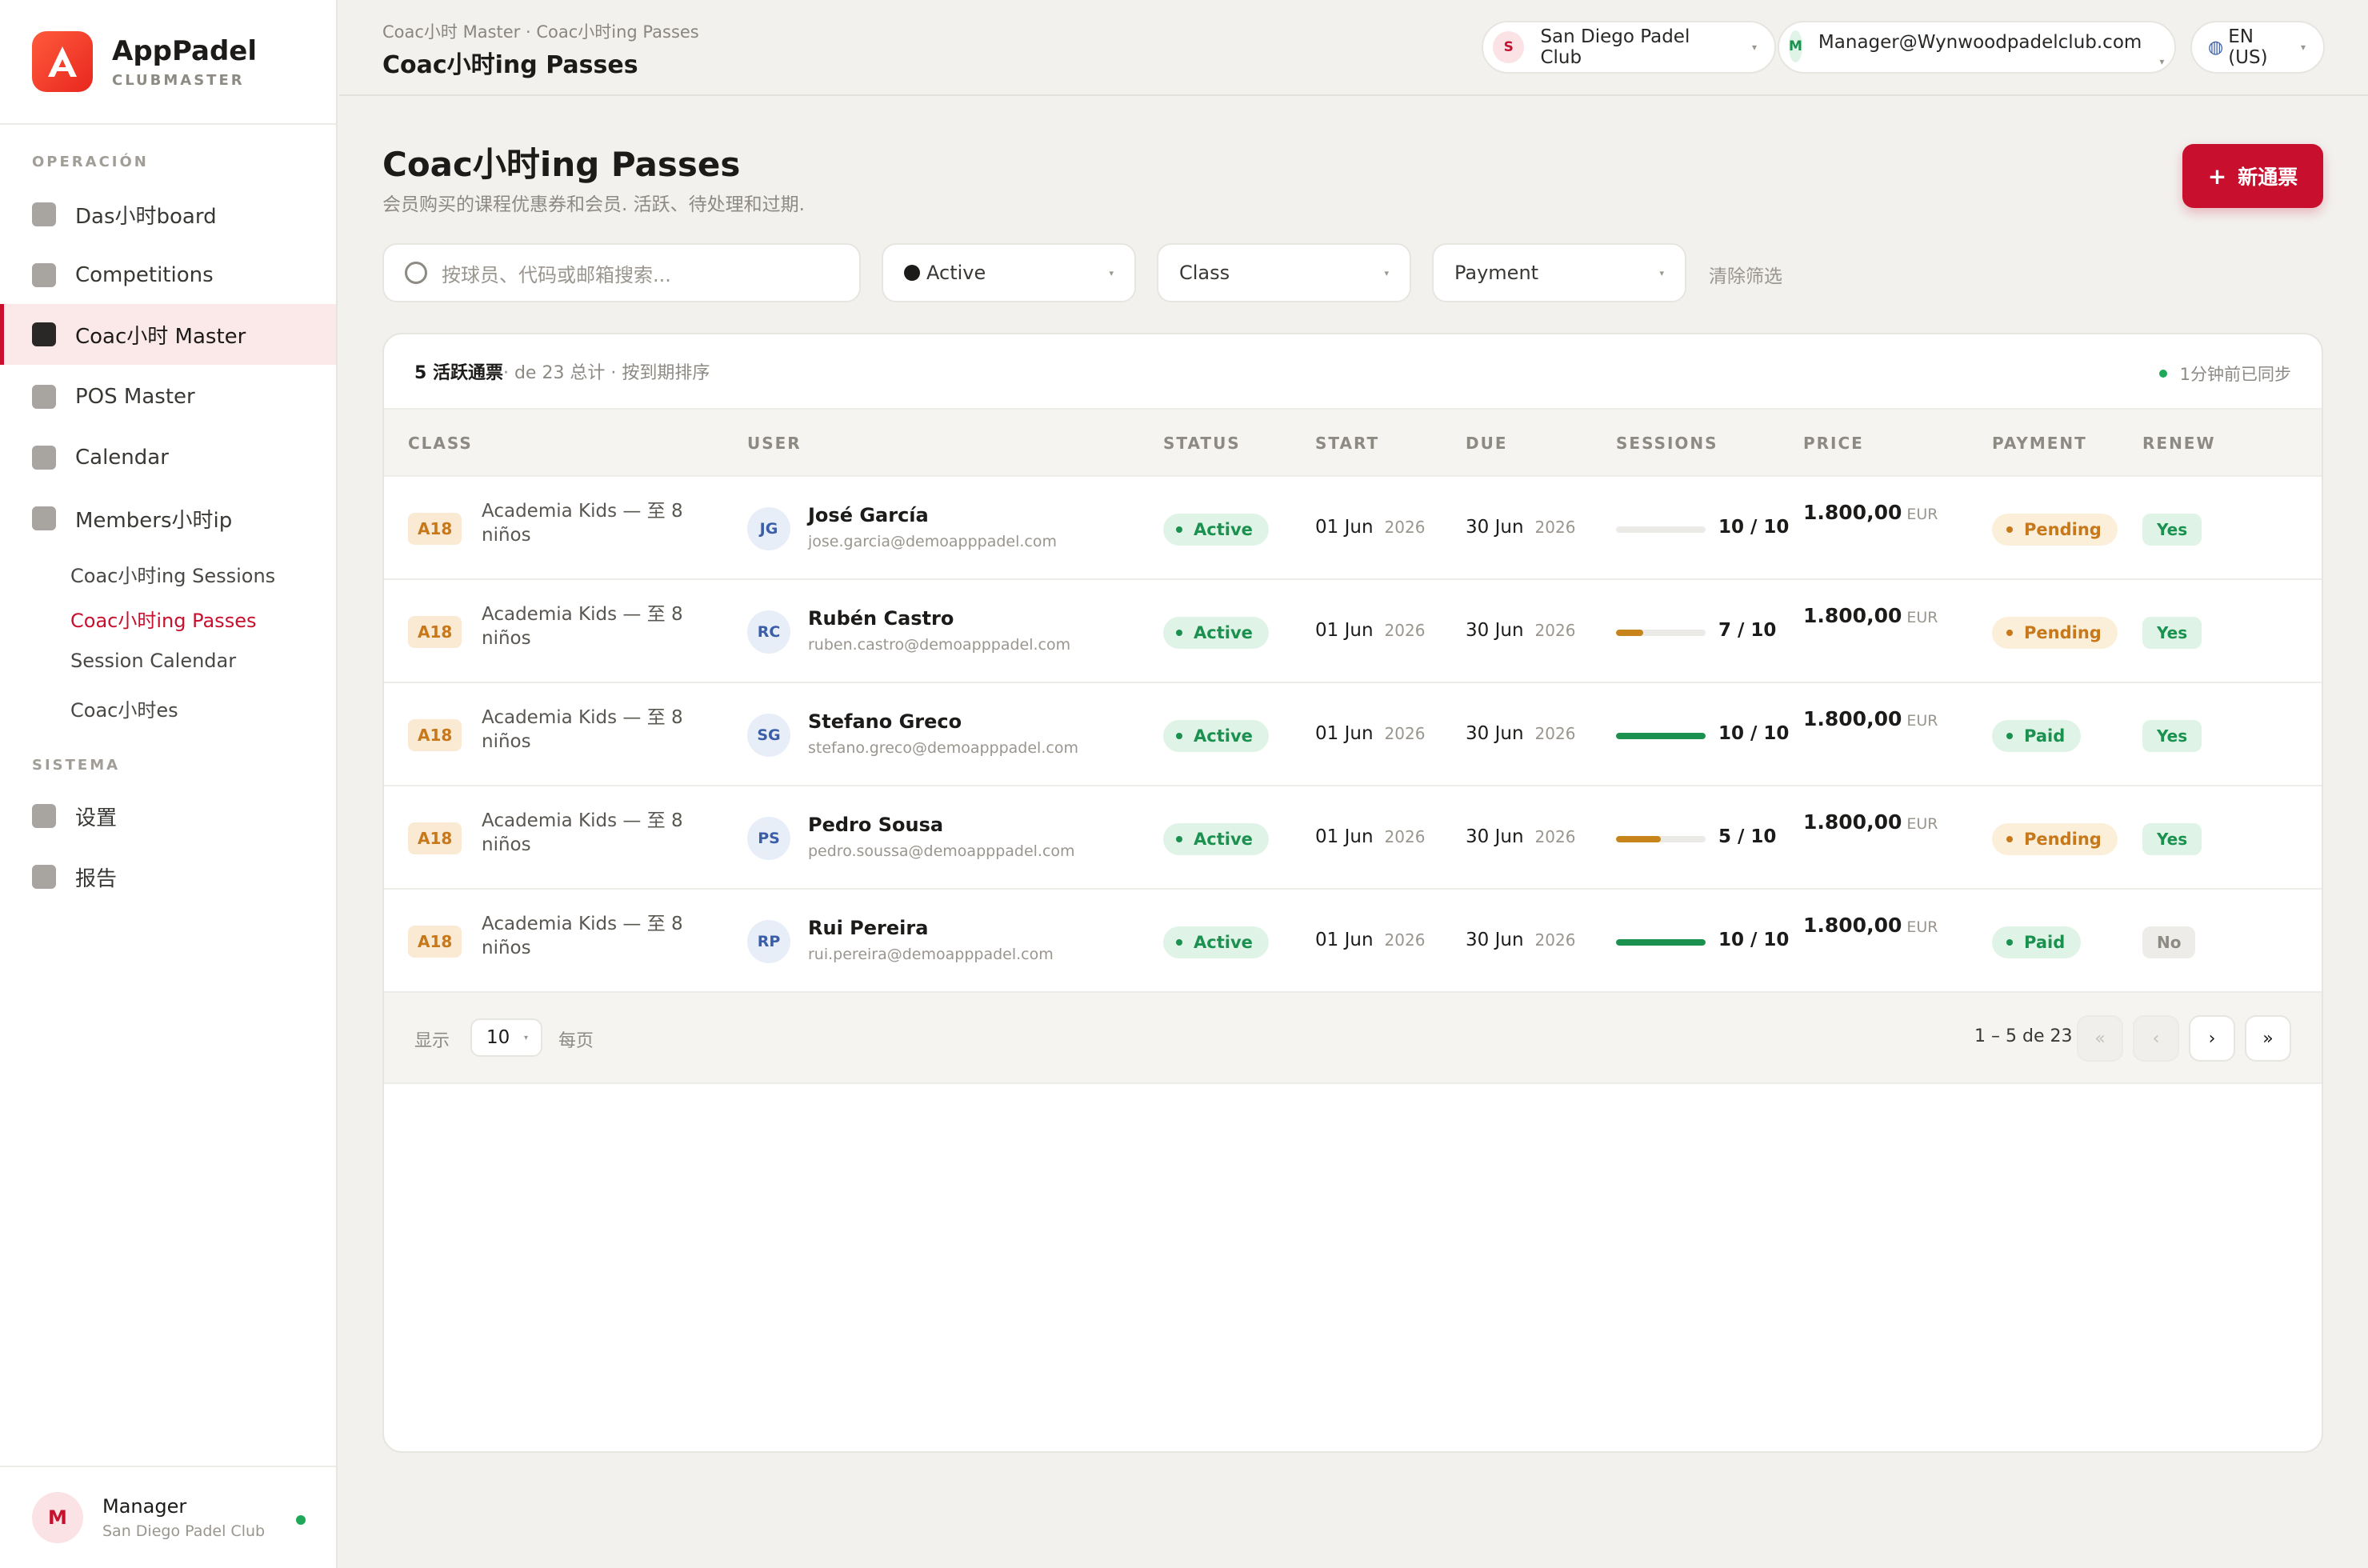 The width and height of the screenshot is (2368, 1568). I want to click on user-name: Pedro Sousa, so click(875, 825).